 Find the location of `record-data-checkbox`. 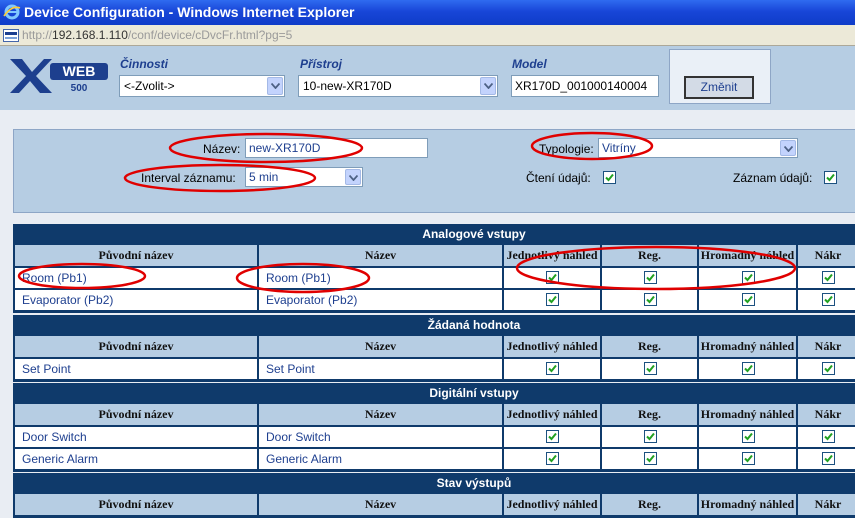

record-data-checkbox is located at coordinates (830, 177).